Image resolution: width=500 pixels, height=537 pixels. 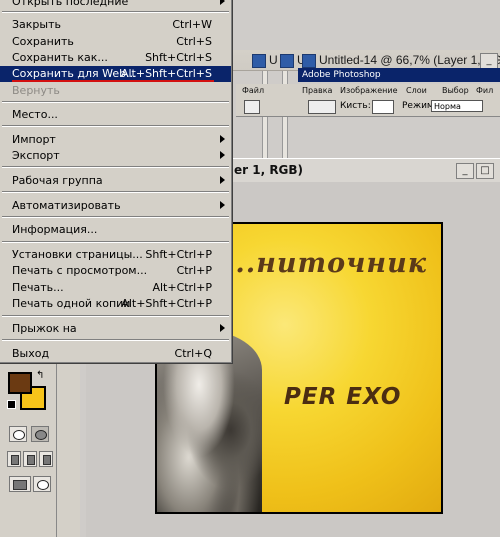 What do you see at coordinates (465, 171) in the screenshot?
I see `doc-minimize-button: _` at bounding box center [465, 171].